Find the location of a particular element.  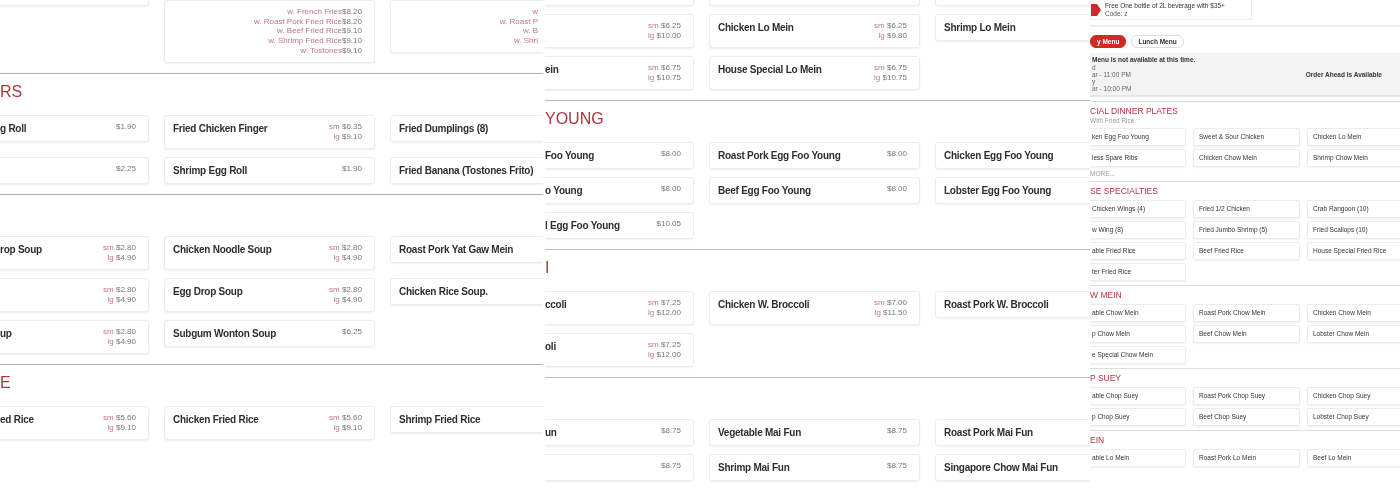

item-name: ein is located at coordinates (552, 69).